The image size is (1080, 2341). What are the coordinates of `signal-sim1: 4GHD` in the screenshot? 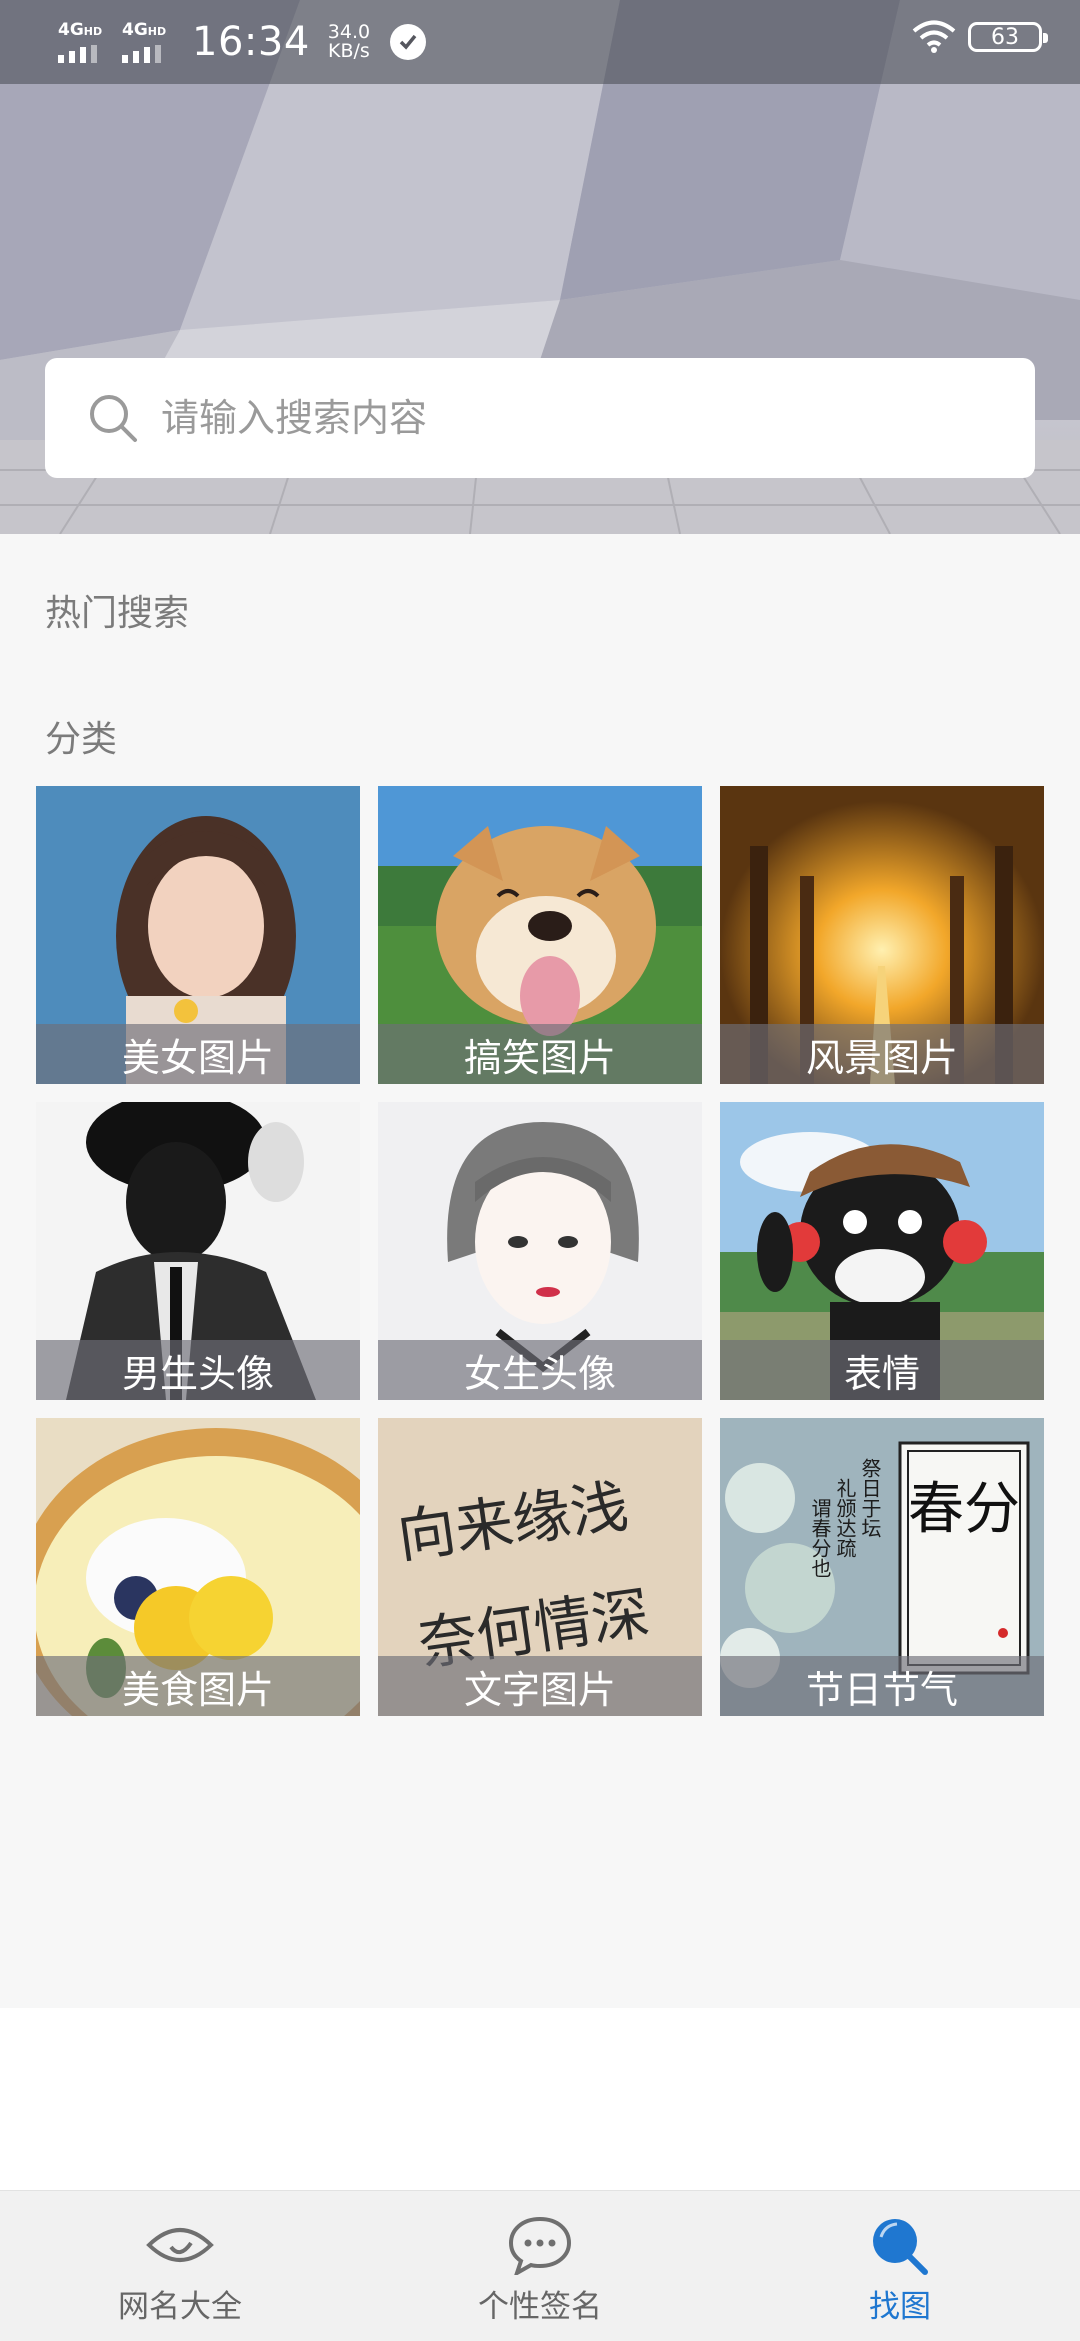 It's located at (83, 42).